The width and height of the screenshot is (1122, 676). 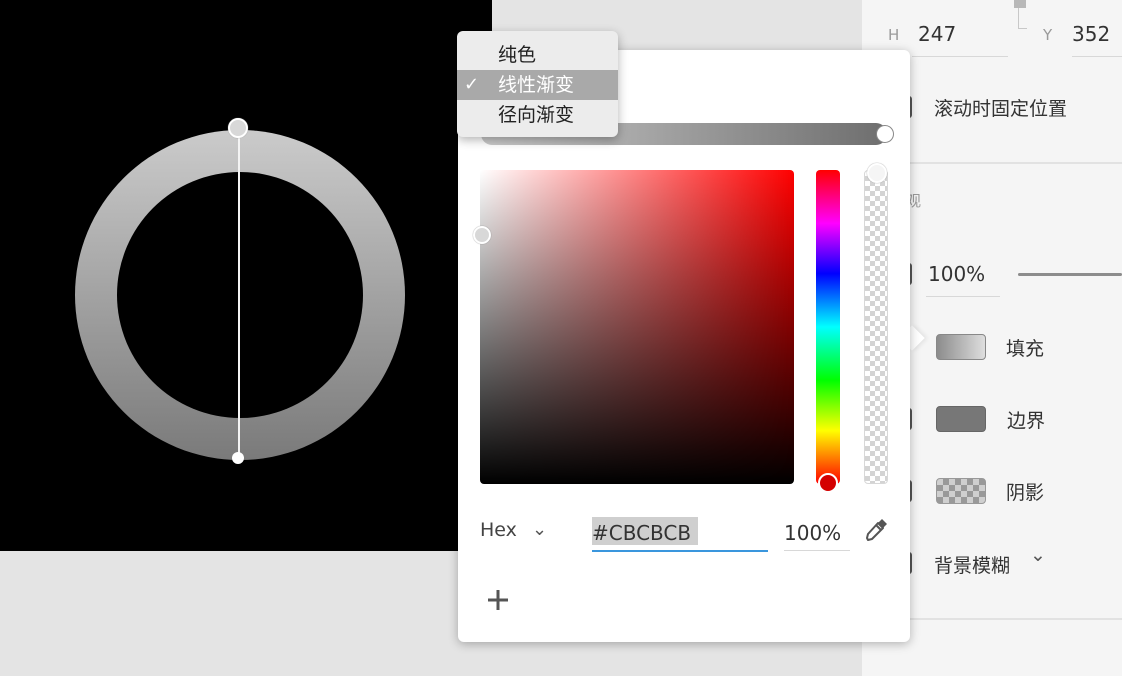 I want to click on border-swatch, so click(x=961, y=419).